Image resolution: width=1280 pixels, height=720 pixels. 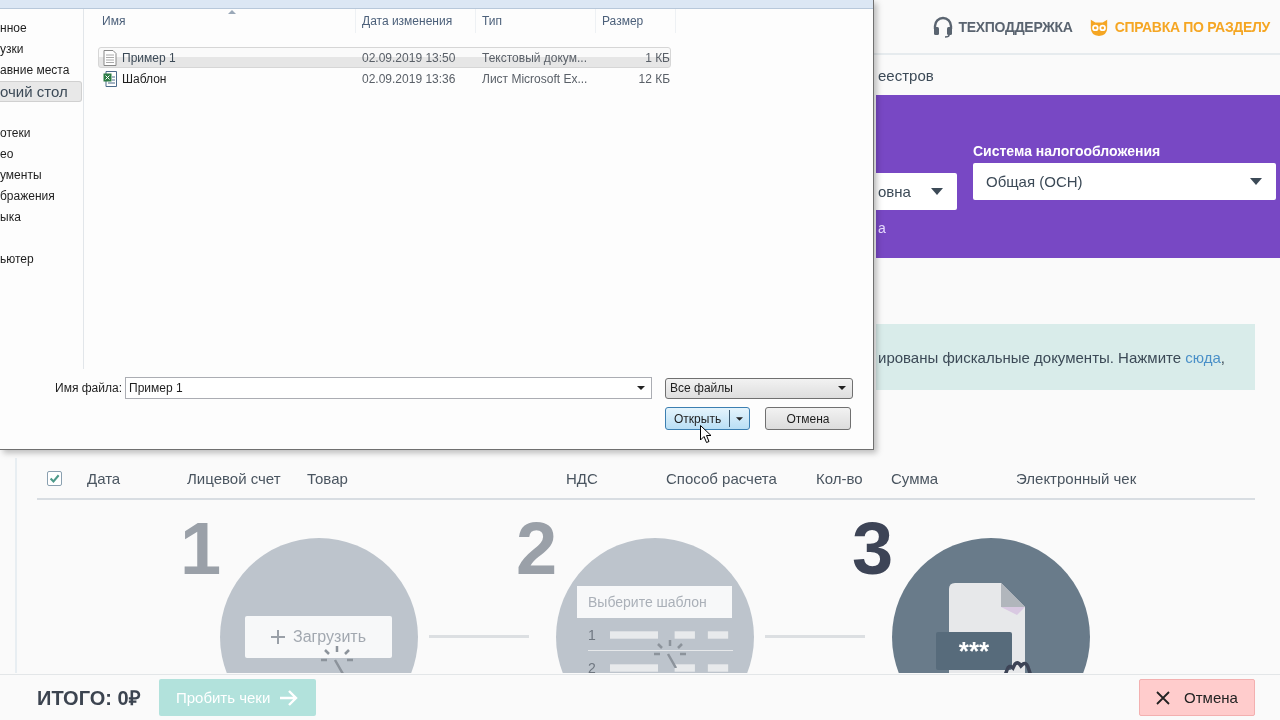 I want to click on column-header: Дата изменения, so click(x=416, y=21).